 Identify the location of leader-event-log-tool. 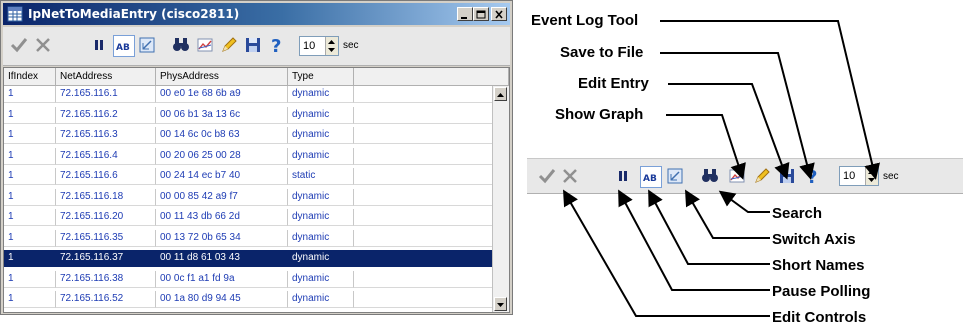
(770, 100).